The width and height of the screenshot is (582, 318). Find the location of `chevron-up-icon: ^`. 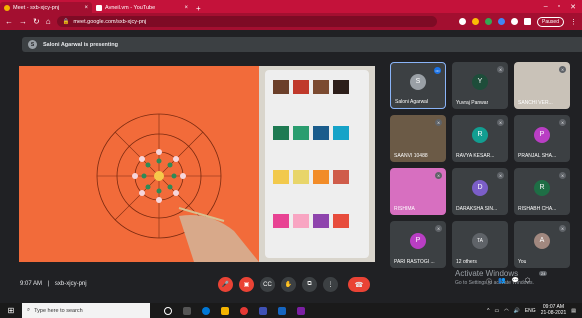

chevron-up-icon: ^ is located at coordinates (488, 311).